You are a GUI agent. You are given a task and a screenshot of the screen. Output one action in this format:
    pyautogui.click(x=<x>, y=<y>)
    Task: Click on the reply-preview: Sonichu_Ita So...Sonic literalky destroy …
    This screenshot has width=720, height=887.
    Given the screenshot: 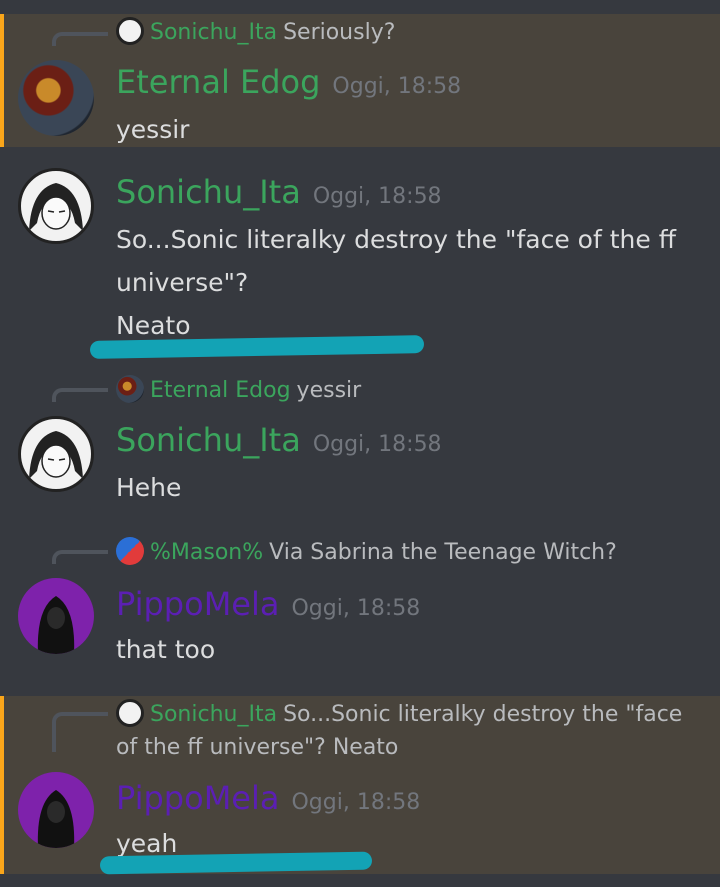 What is the action you would take?
    pyautogui.click(x=408, y=731)
    